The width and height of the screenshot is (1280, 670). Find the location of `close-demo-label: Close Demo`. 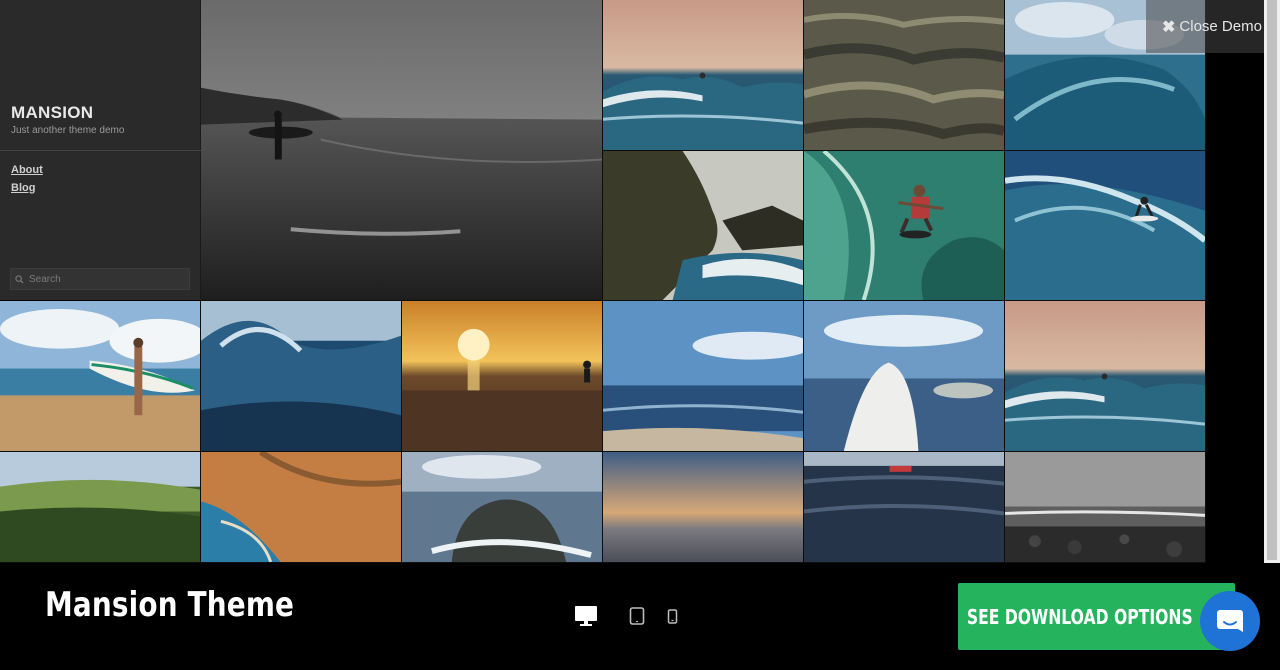

close-demo-label: Close Demo is located at coordinates (1220, 26).